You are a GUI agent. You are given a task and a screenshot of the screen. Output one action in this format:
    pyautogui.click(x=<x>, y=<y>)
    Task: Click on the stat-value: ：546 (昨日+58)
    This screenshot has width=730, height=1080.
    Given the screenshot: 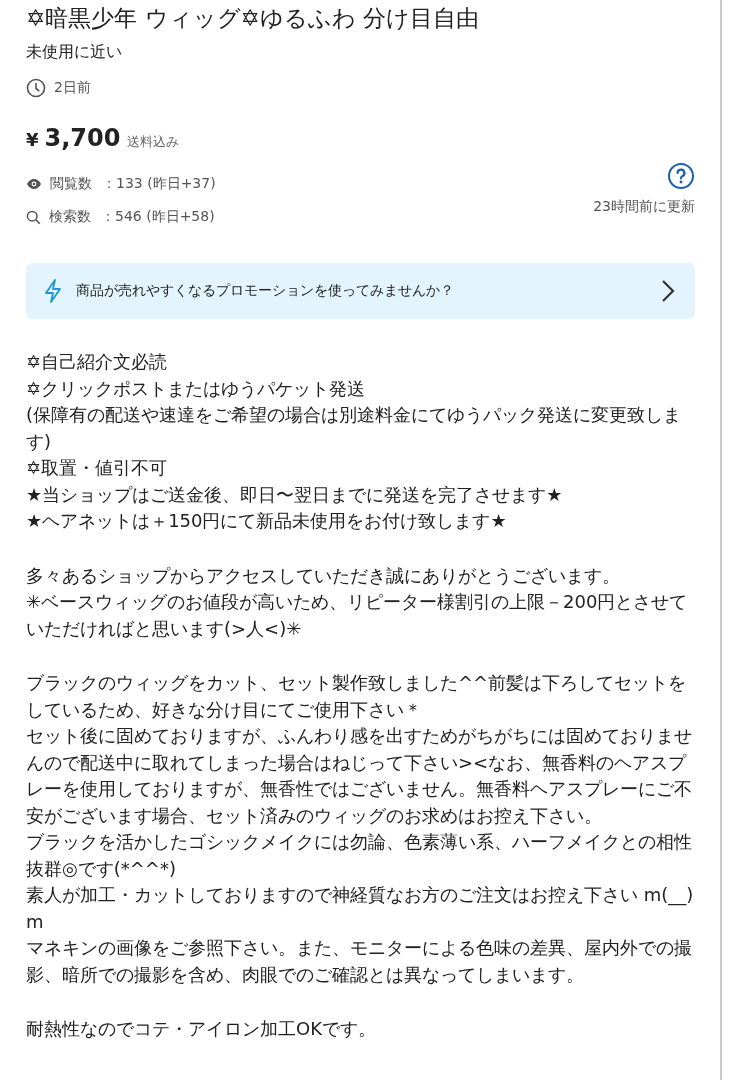 What is the action you would take?
    pyautogui.click(x=158, y=217)
    